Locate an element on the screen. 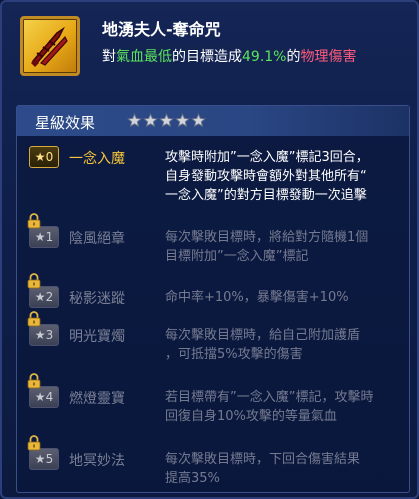 Image resolution: width=419 pixels, height=499 pixels. description-line: 每次擊敗目標時，將給對方隨機1個 is located at coordinates (267, 237).